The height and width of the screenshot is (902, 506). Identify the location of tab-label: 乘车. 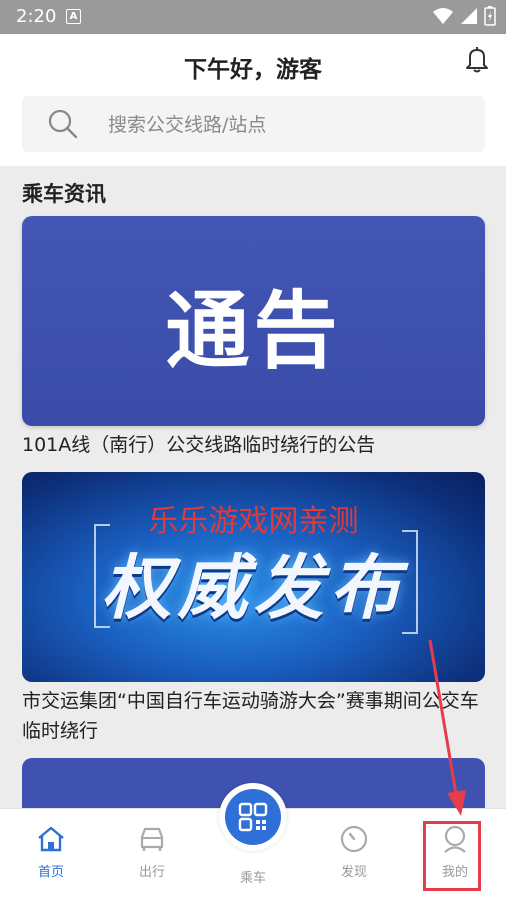
(253, 876).